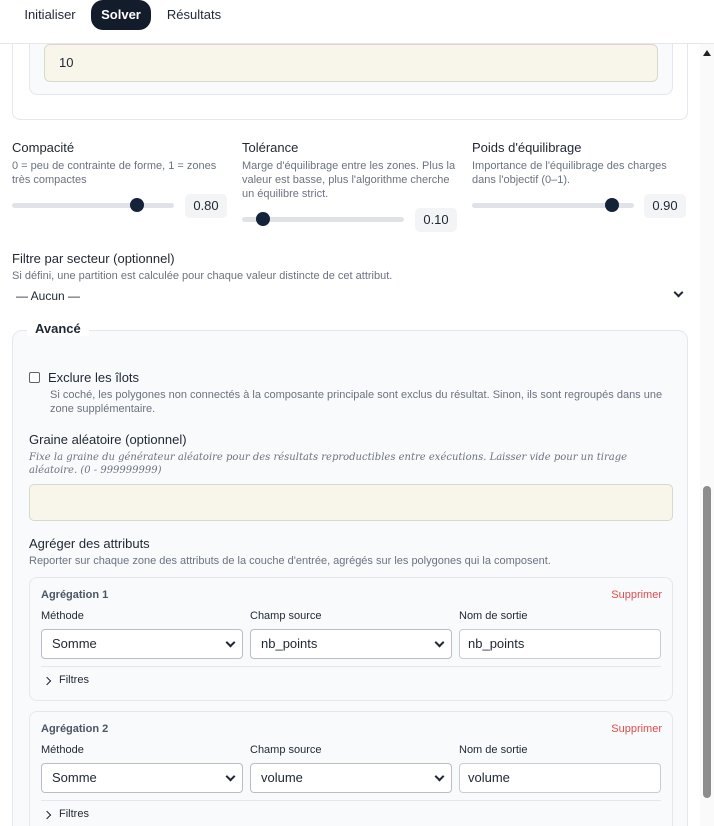 The width and height of the screenshot is (714, 826). Describe the element at coordinates (270, 147) in the screenshot. I see `tolerance-label: Tolérance` at that location.